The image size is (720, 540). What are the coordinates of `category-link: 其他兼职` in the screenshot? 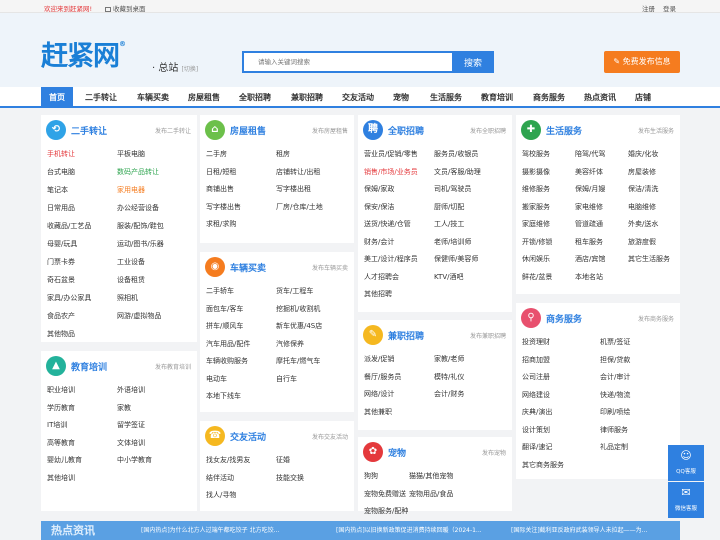 It's located at (378, 412).